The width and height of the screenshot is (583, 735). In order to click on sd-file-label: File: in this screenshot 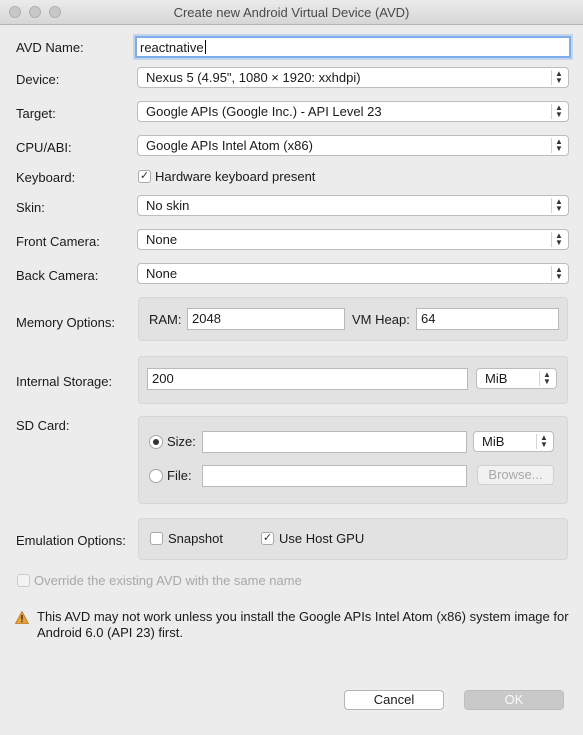, I will do `click(179, 475)`.